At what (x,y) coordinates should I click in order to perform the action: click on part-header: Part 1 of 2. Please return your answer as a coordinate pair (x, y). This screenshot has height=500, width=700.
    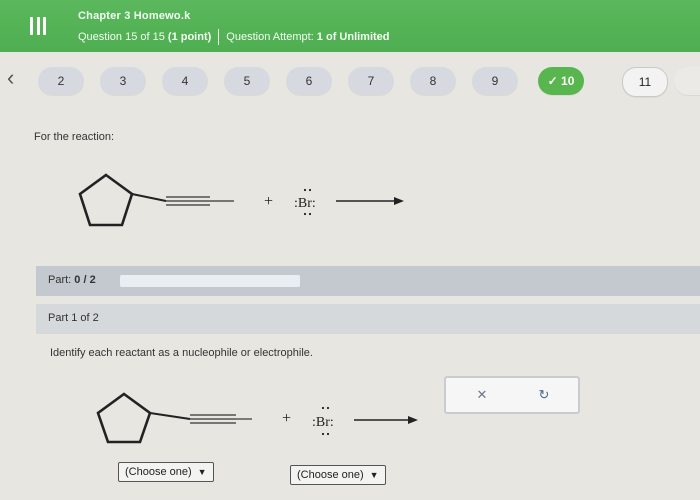
    Looking at the image, I should click on (368, 319).